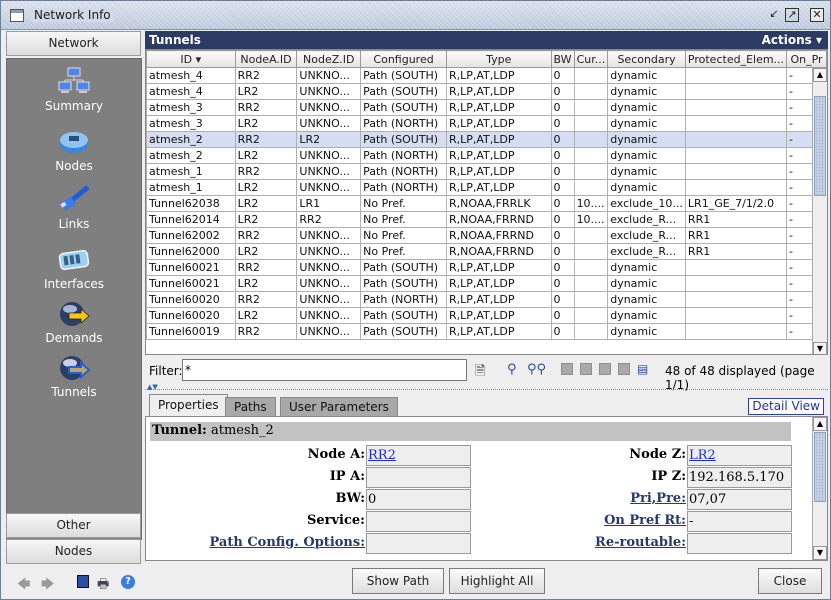 This screenshot has height=600, width=831. Describe the element at coordinates (329, 59) in the screenshot. I see `column-header: NodeZ.ID` at that location.